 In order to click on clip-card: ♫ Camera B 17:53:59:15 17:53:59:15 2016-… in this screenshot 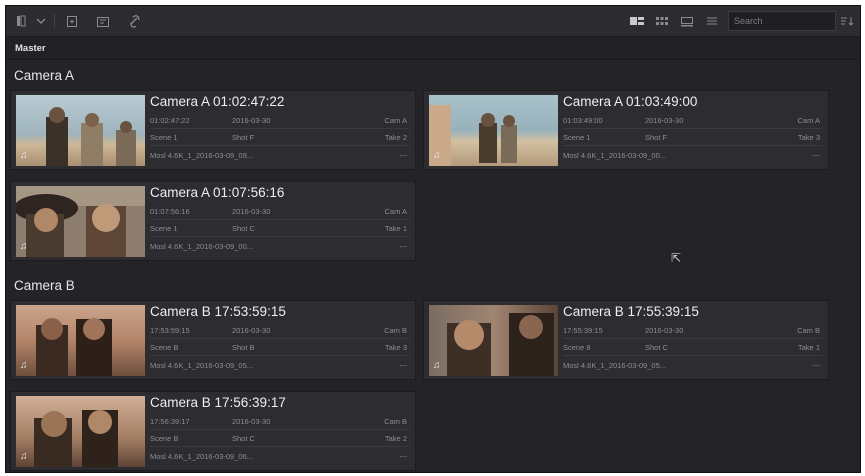, I will do `click(213, 340)`.